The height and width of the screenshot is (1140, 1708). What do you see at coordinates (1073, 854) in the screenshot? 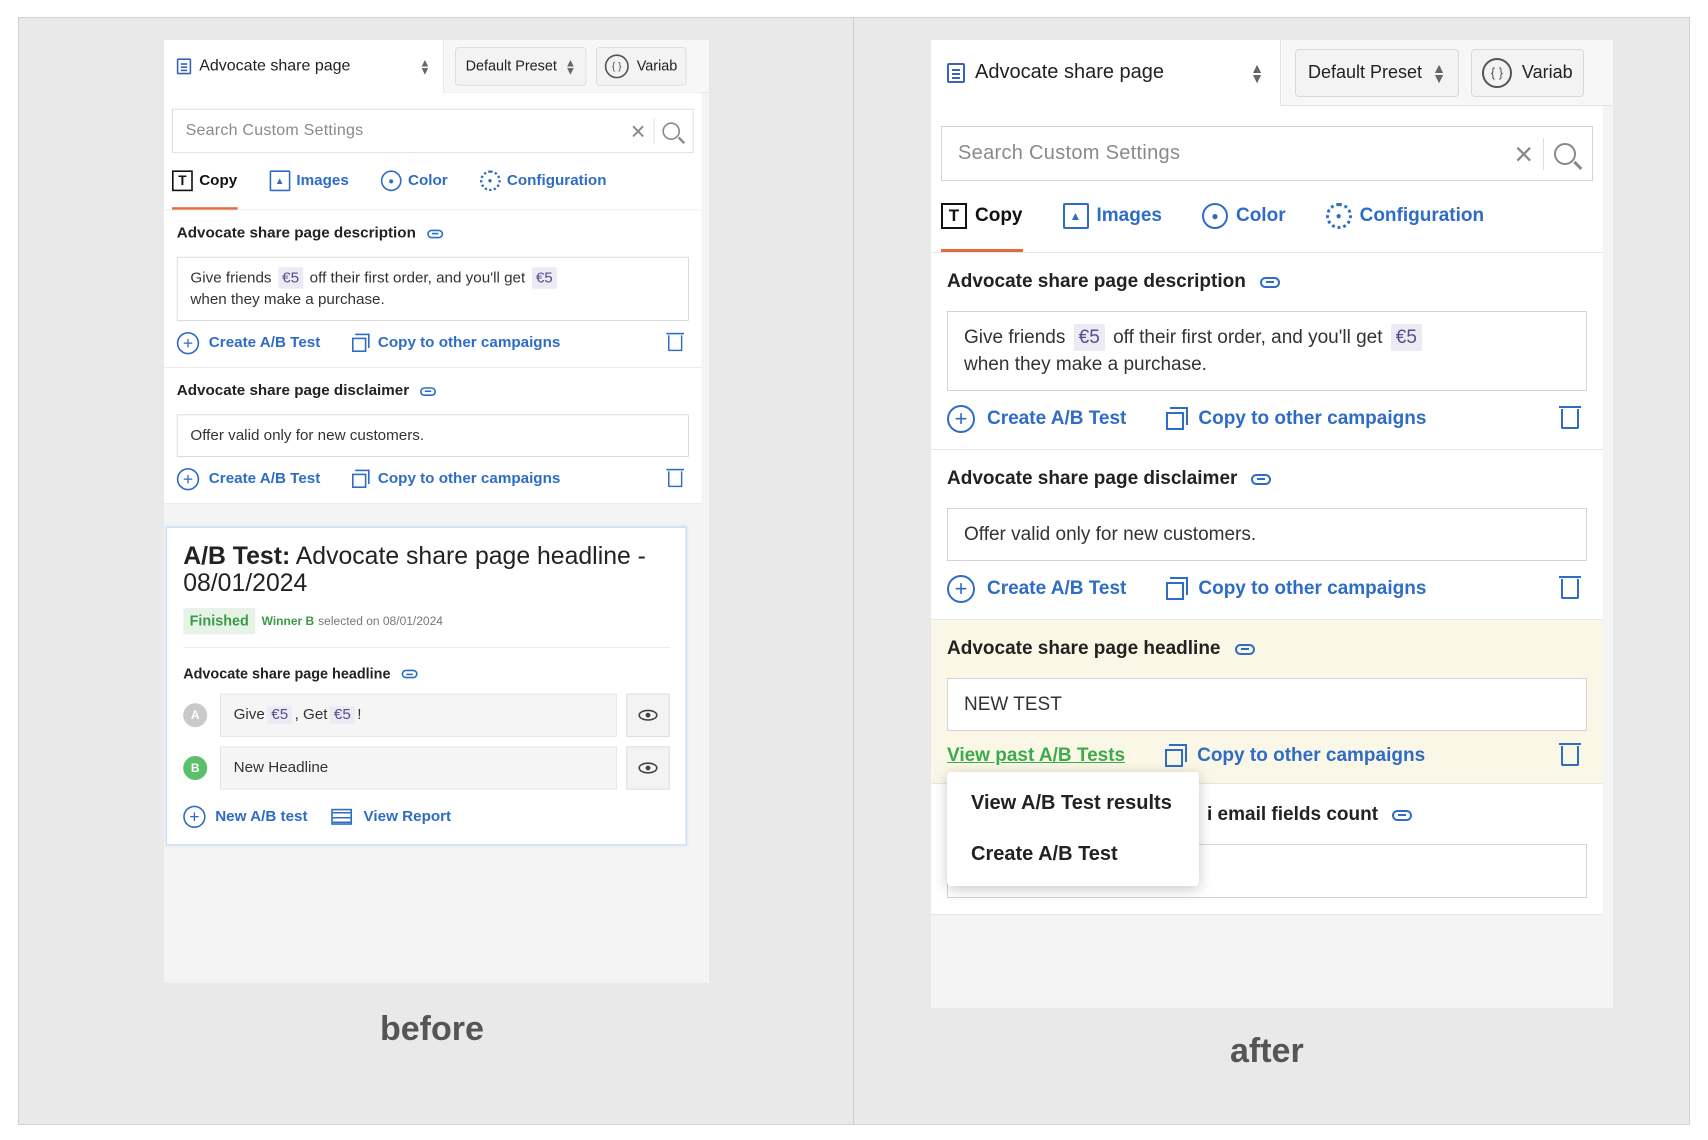
I see `menu-item-create-ab-test: Create A/B Test` at bounding box center [1073, 854].